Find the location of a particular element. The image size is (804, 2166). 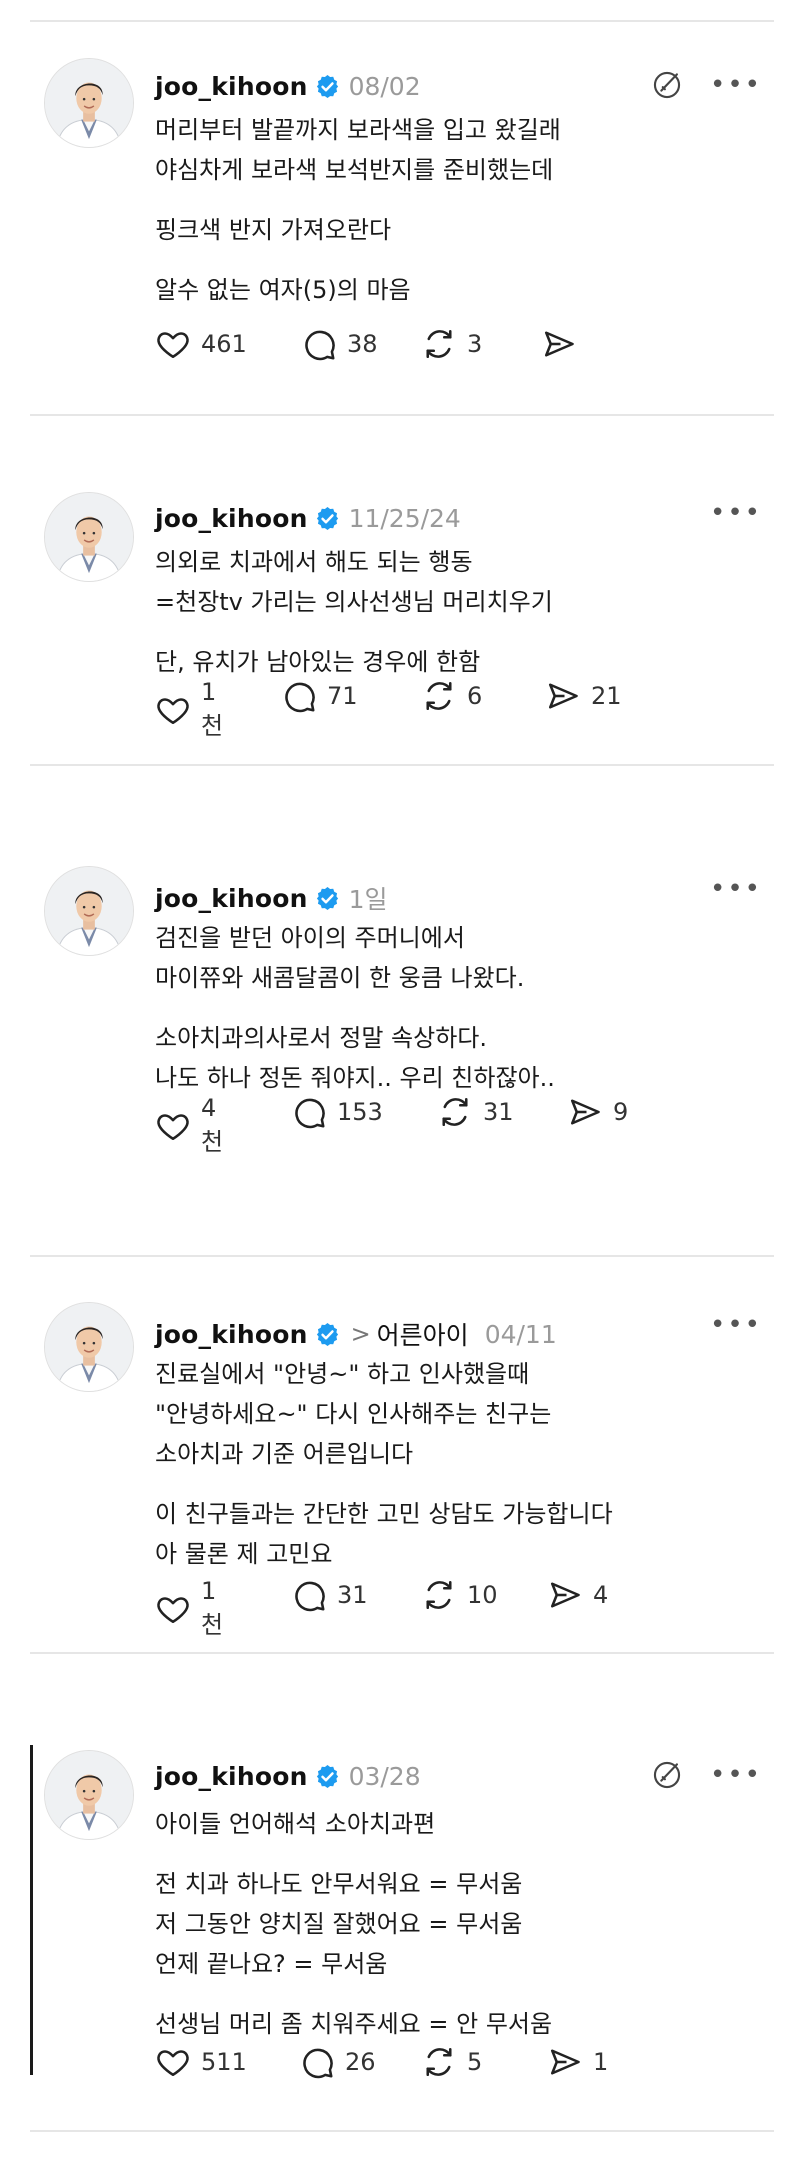

share-count: 1 is located at coordinates (601, 2062).